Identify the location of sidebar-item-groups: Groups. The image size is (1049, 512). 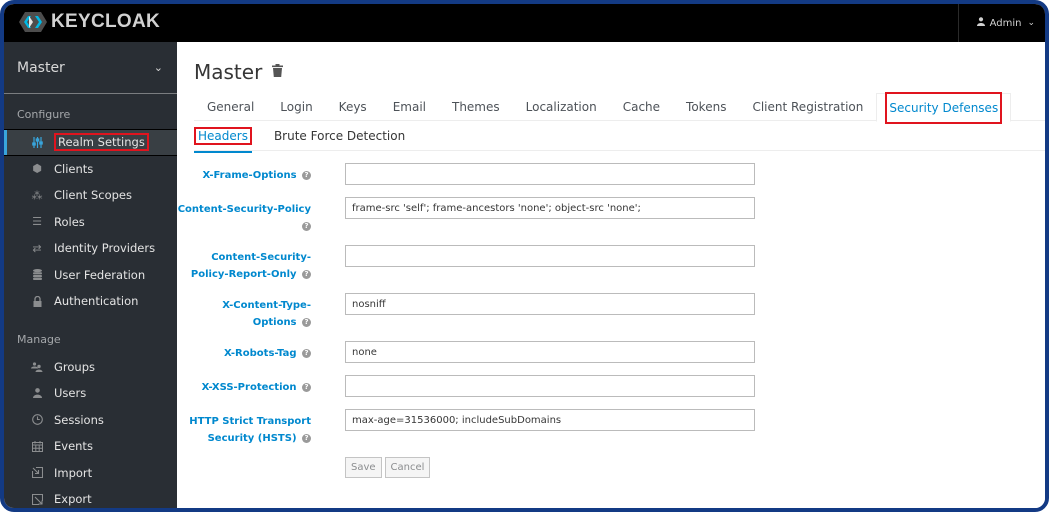
(90, 367).